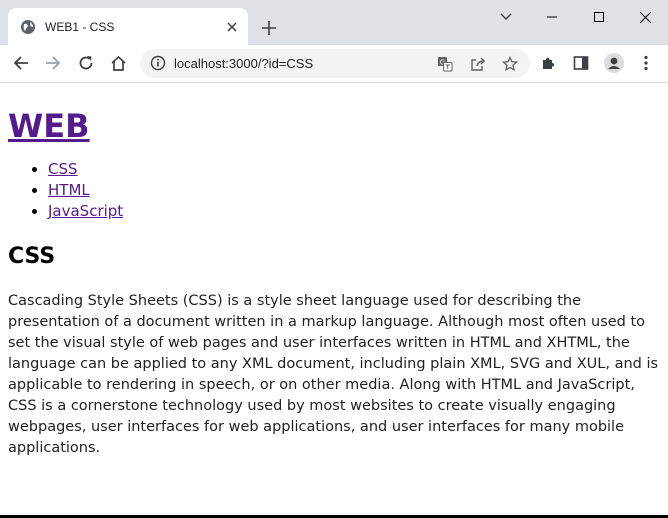  I want to click on site-title-link: WEB, so click(49, 126).